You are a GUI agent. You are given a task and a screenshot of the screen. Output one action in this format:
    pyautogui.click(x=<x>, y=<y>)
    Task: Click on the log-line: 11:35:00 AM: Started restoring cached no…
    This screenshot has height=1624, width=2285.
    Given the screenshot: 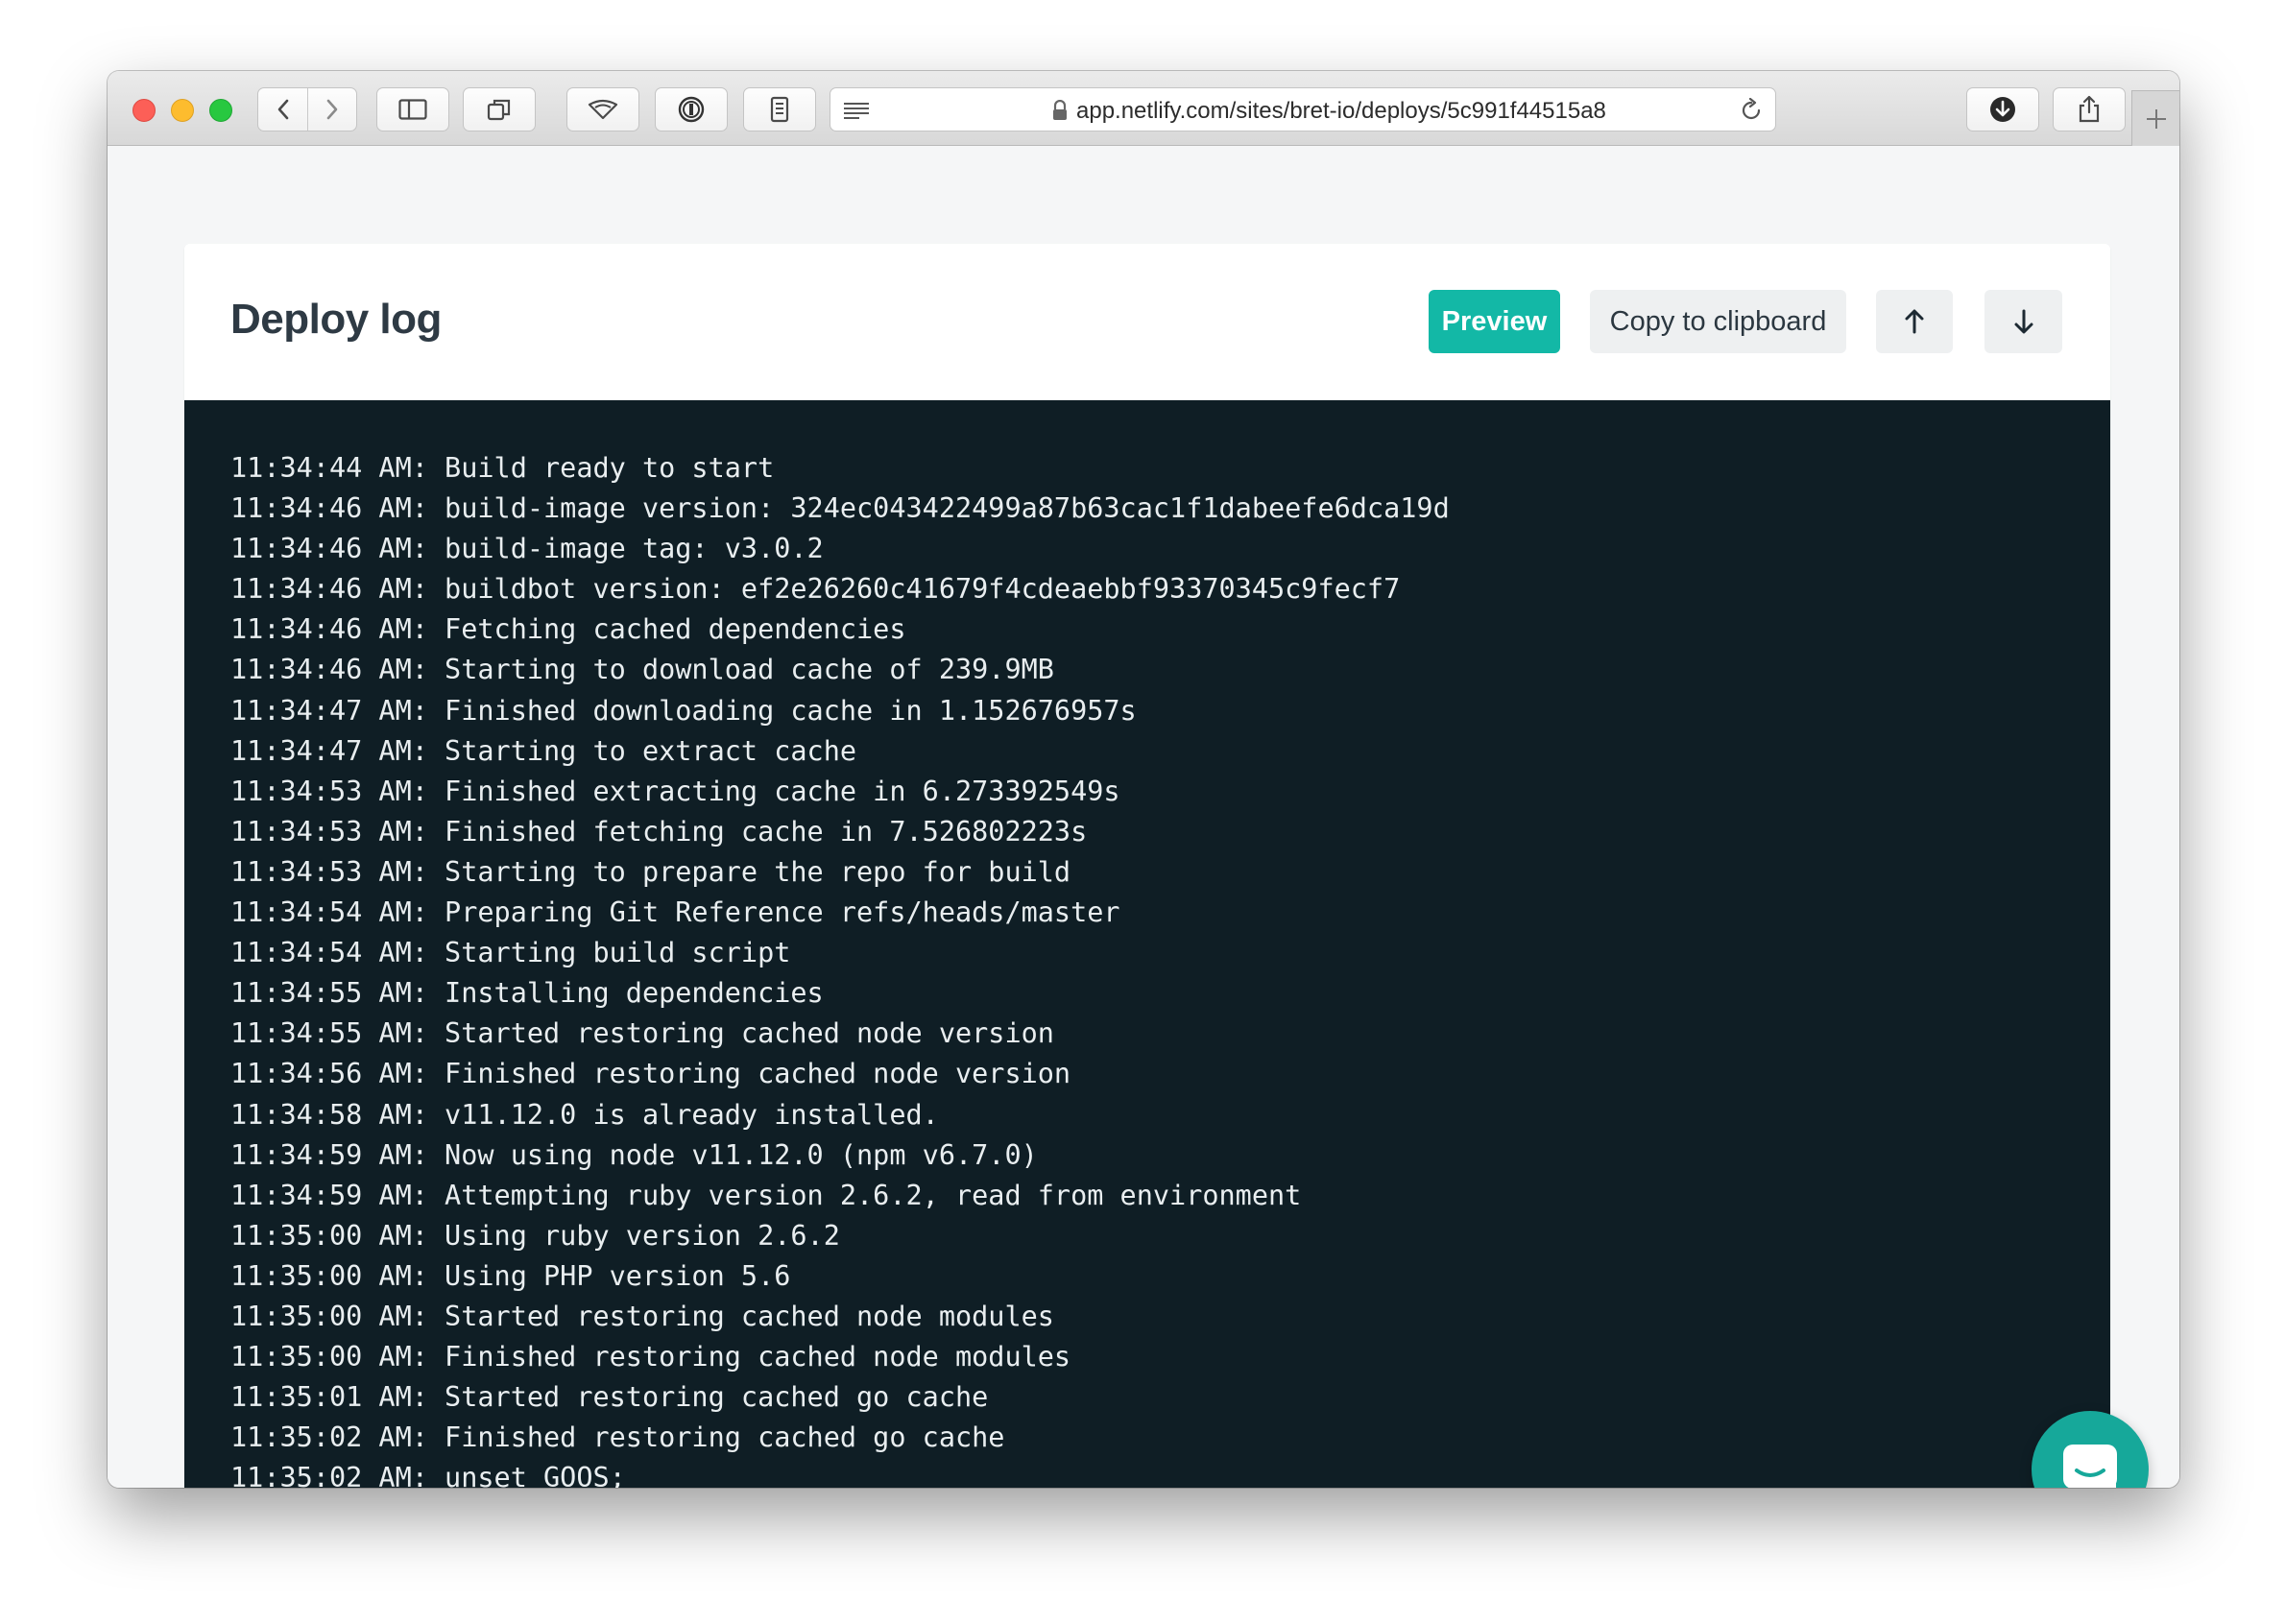 What is the action you would take?
    pyautogui.click(x=642, y=1316)
    